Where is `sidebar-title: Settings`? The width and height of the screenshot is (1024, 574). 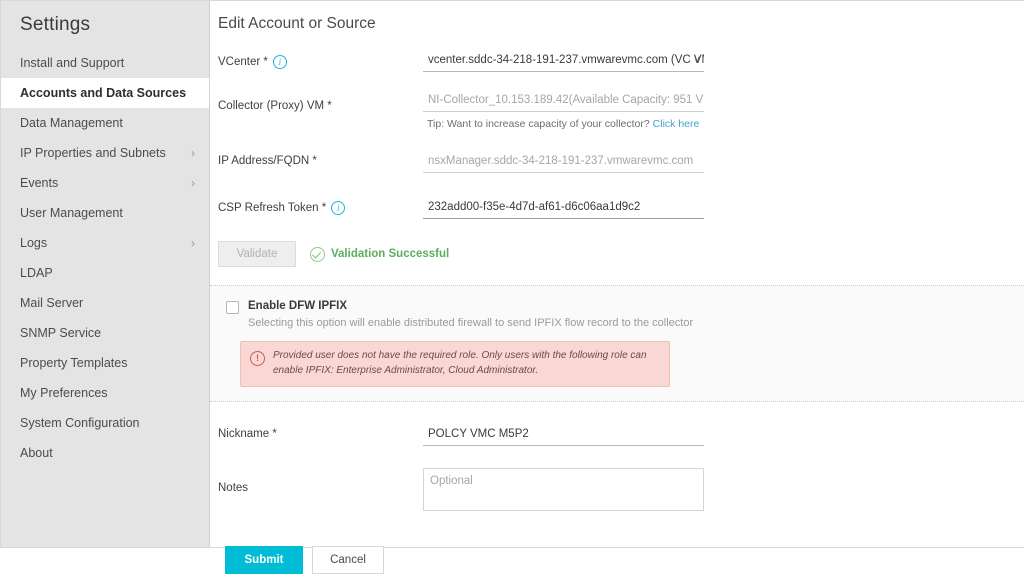 sidebar-title: Settings is located at coordinates (55, 24).